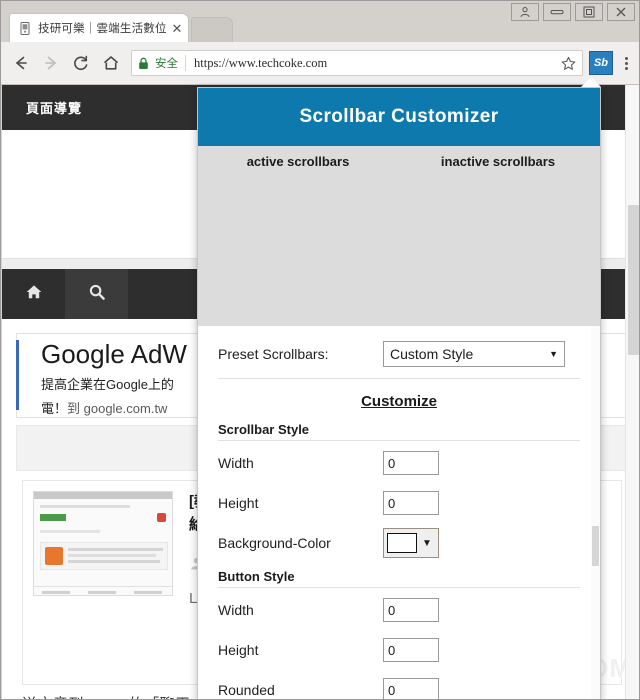  I want to click on field-row: Background-Color ▼, so click(399, 543).